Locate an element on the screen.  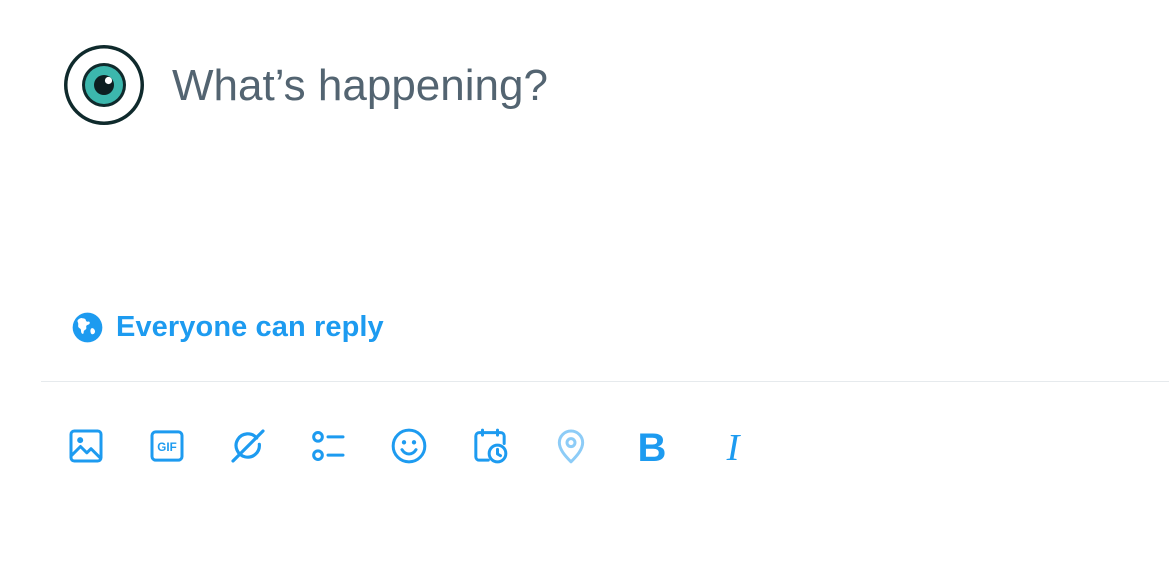
bold-button: B is located at coordinates (652, 446).